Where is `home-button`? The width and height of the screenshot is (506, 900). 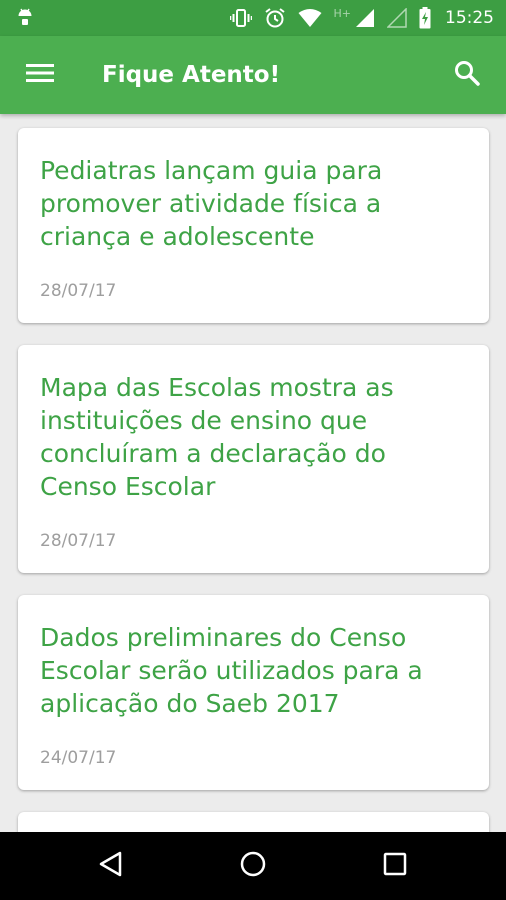
home-button is located at coordinates (253, 866).